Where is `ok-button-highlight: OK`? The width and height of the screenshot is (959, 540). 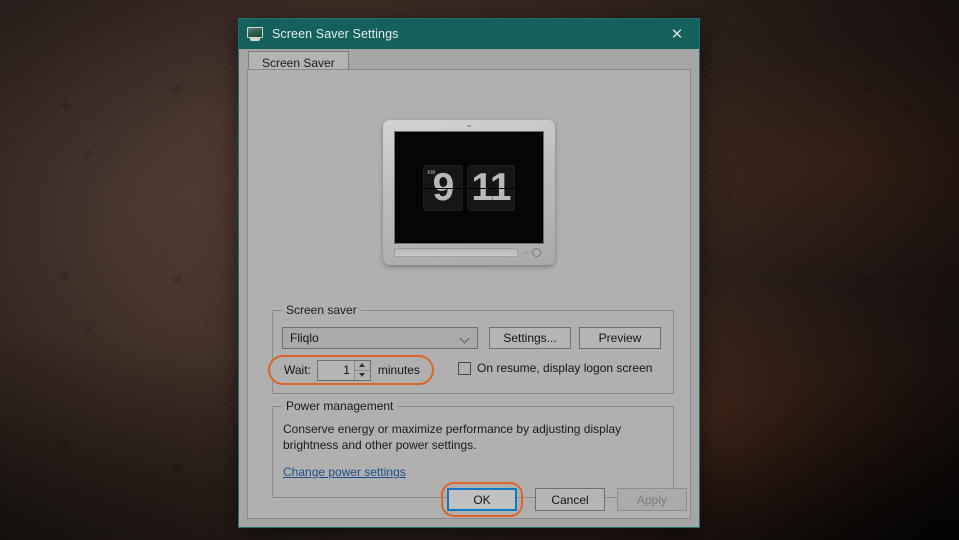
ok-button-highlight: OK is located at coordinates (482, 499).